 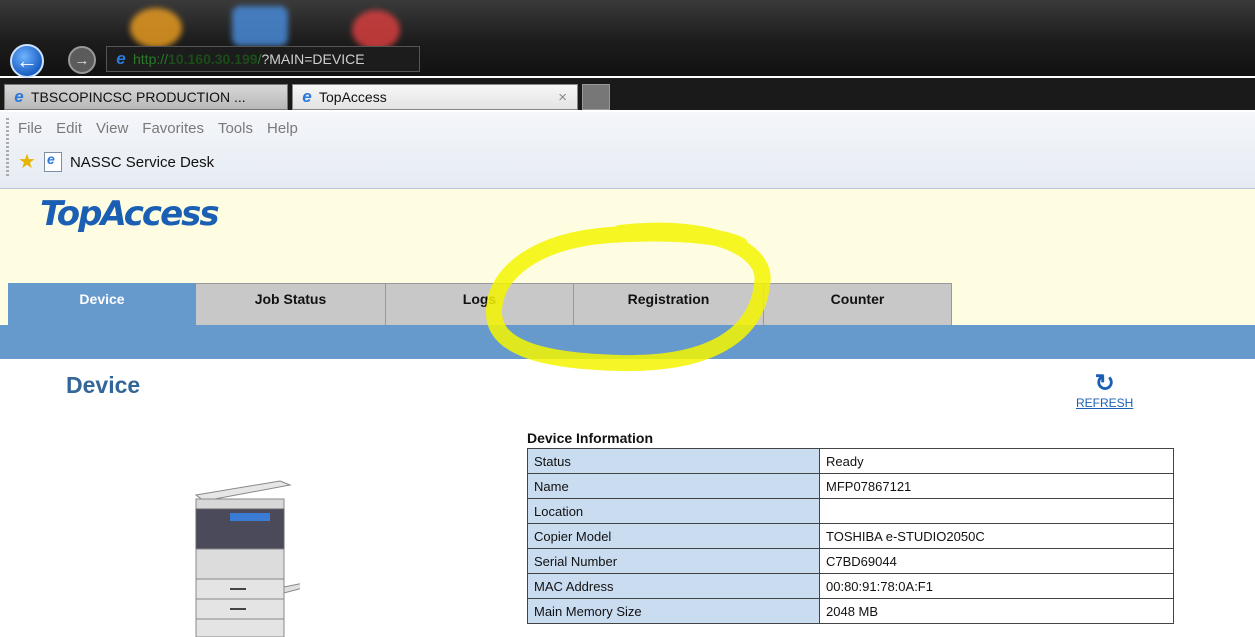 I want to click on table-row: Location, so click(x=850, y=511).